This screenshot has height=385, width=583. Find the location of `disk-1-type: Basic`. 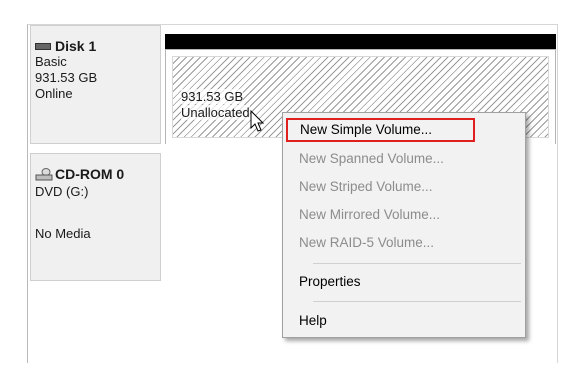

disk-1-type: Basic is located at coordinates (51, 61).